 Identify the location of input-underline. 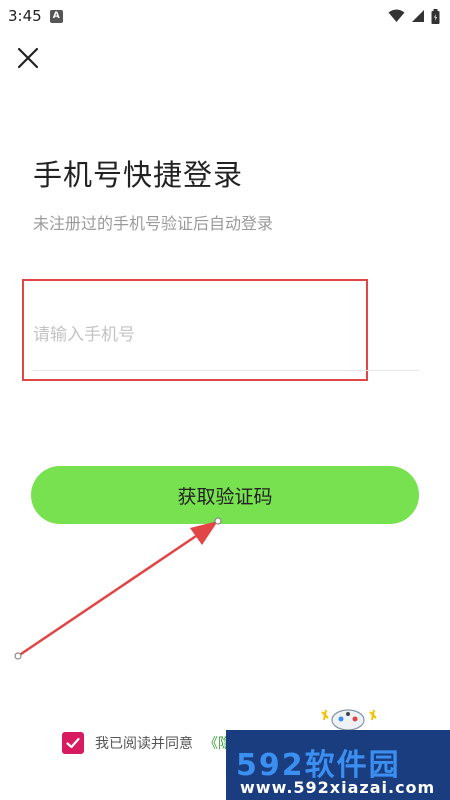
(226, 370).